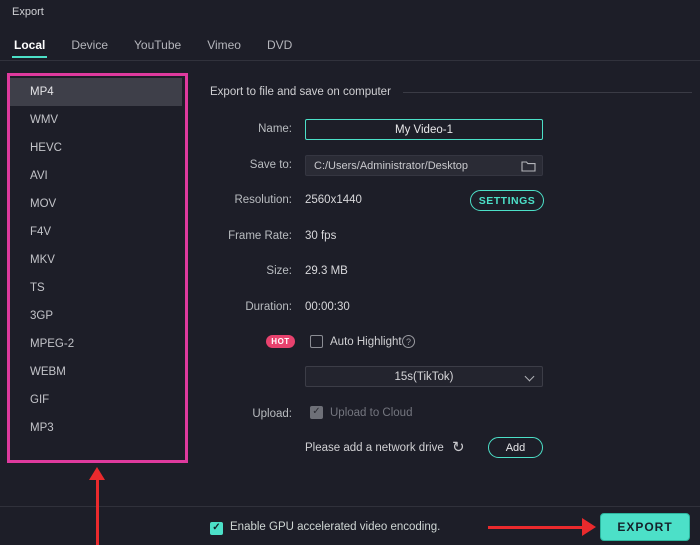  Describe the element at coordinates (371, 413) in the screenshot. I see `upload-to-cloud-label: Upload to Cloud` at that location.